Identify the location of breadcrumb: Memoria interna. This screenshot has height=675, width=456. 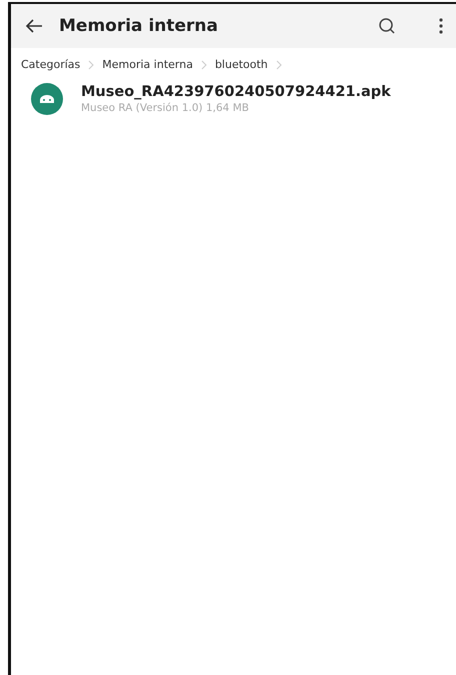
(147, 64).